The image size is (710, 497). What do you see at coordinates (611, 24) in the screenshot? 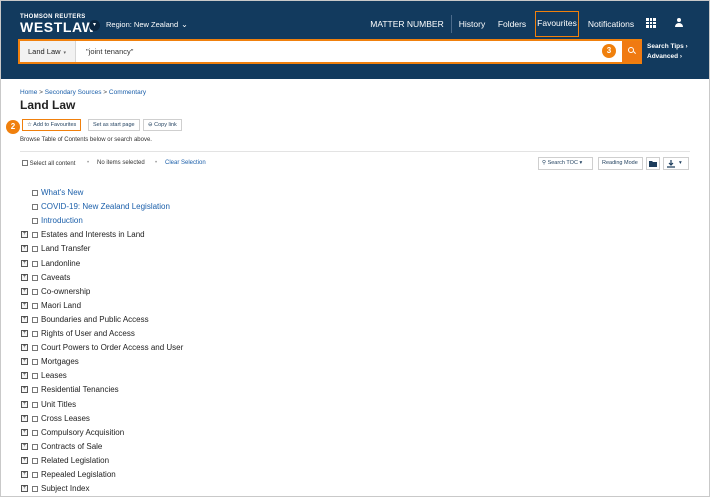
I see `nav-notifications: Notifications` at bounding box center [611, 24].